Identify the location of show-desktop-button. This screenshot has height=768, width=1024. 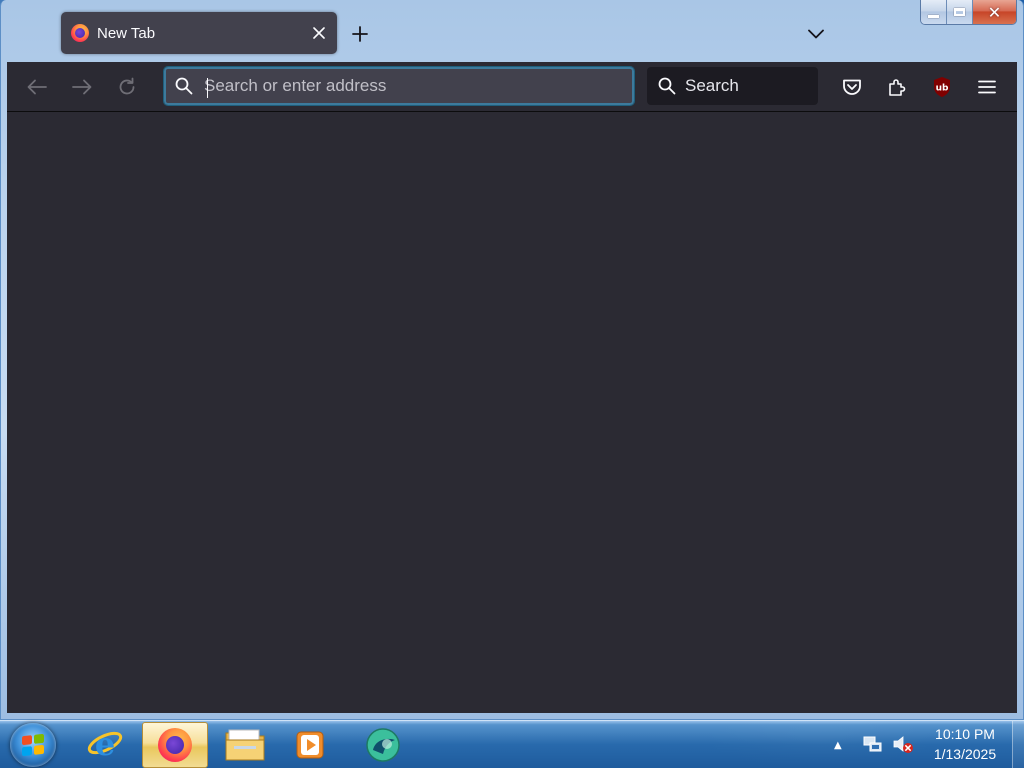
(1018, 744).